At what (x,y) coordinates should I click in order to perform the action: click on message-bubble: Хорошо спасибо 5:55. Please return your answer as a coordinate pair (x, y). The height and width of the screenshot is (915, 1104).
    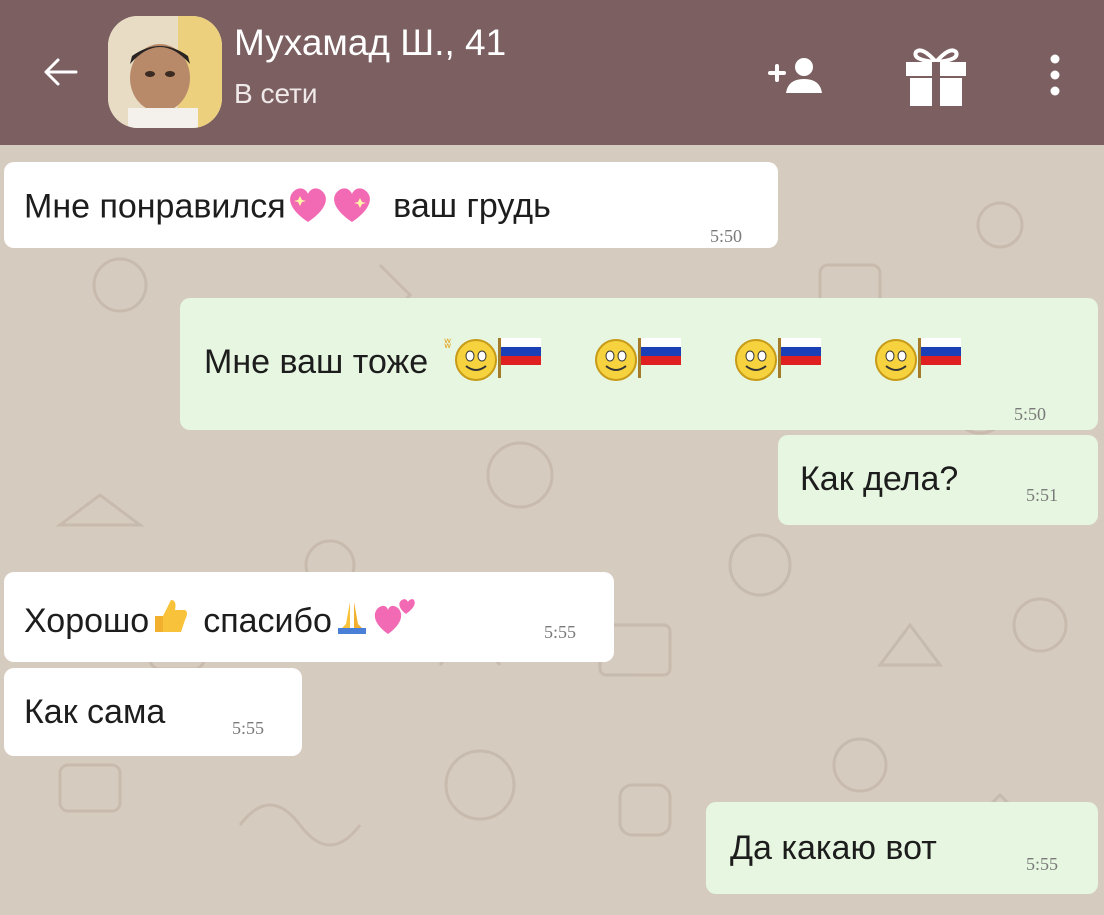
    Looking at the image, I should click on (309, 617).